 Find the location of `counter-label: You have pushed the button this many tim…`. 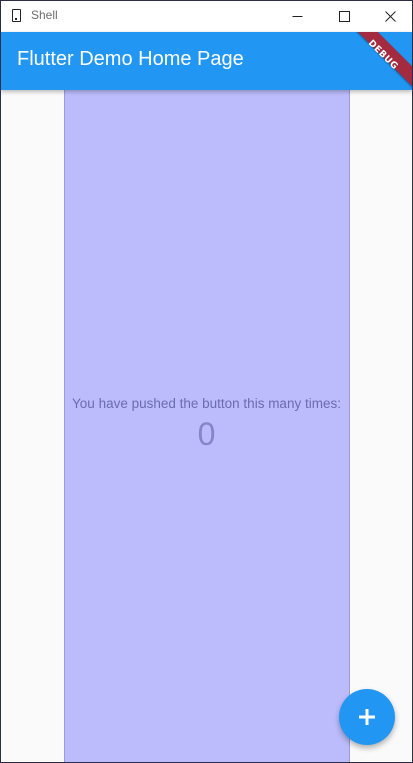

counter-label: You have pushed the button this many tim… is located at coordinates (206, 403).